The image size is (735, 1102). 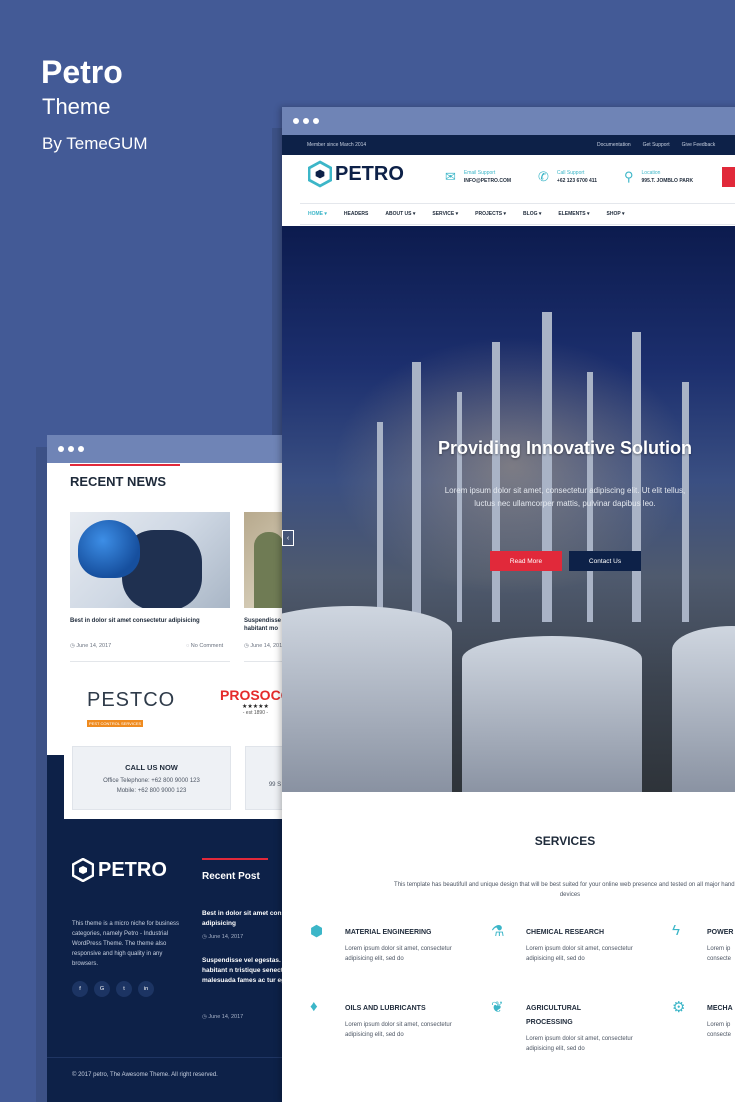 I want to click on news-comments: ◌ No Comment, so click(x=204, y=646).